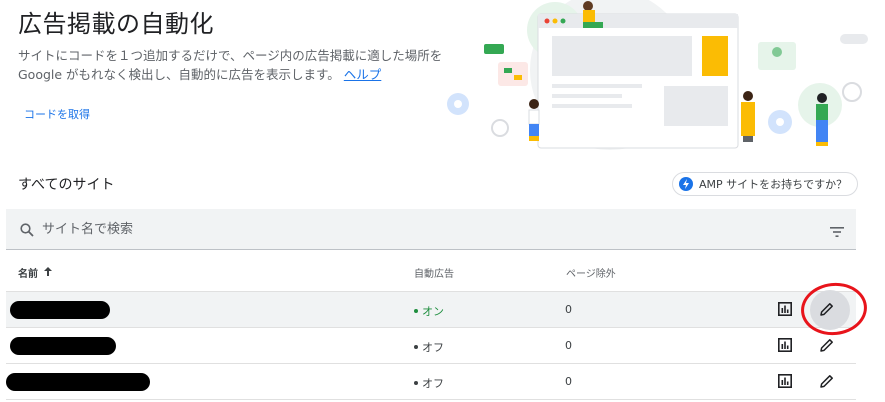 The width and height of the screenshot is (885, 402). What do you see at coordinates (48, 272) in the screenshot?
I see `sort-arrow-up-icon` at bounding box center [48, 272].